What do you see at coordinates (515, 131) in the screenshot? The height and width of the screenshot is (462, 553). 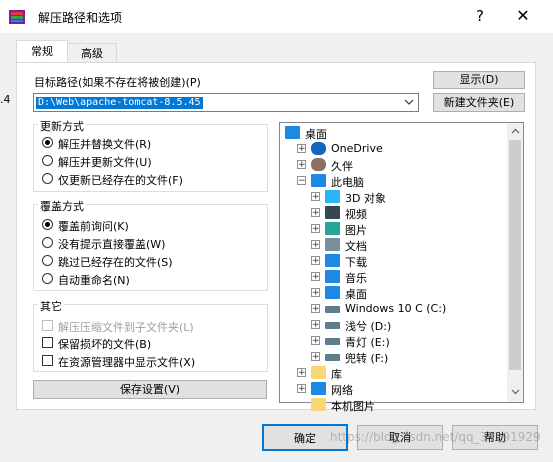 I see `scroll-up-arrow-icon` at bounding box center [515, 131].